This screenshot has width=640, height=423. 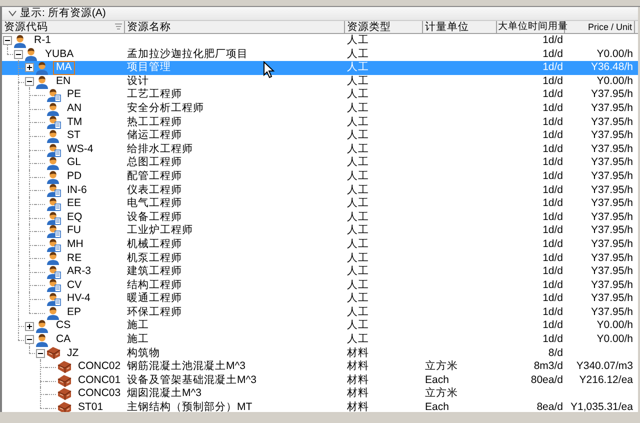 I want to click on table-row: EQ 设备工程师 人工 1d/d Y37.95/h, so click(x=320, y=217).